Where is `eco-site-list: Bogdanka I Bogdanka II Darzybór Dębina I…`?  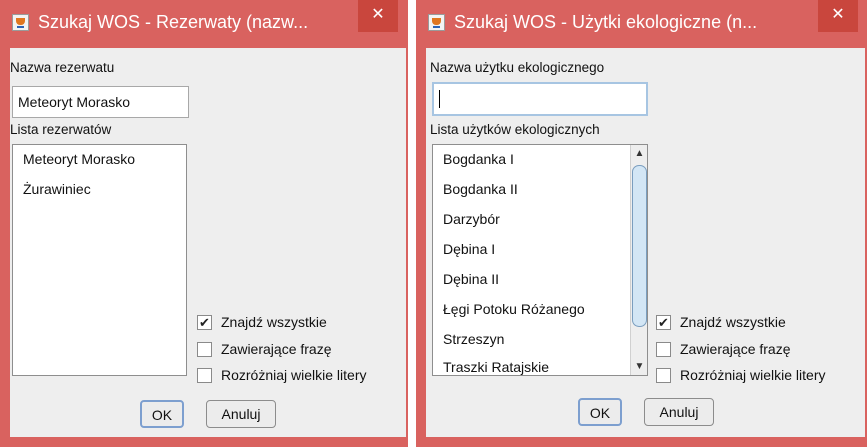
eco-site-list: Bogdanka I Bogdanka II Darzybór Dębina I… is located at coordinates (540, 260).